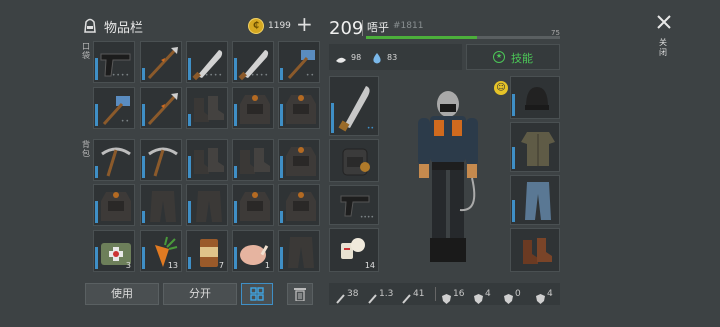 The width and height of the screenshot is (720, 327). I want to click on stat-value: 0, so click(518, 294).